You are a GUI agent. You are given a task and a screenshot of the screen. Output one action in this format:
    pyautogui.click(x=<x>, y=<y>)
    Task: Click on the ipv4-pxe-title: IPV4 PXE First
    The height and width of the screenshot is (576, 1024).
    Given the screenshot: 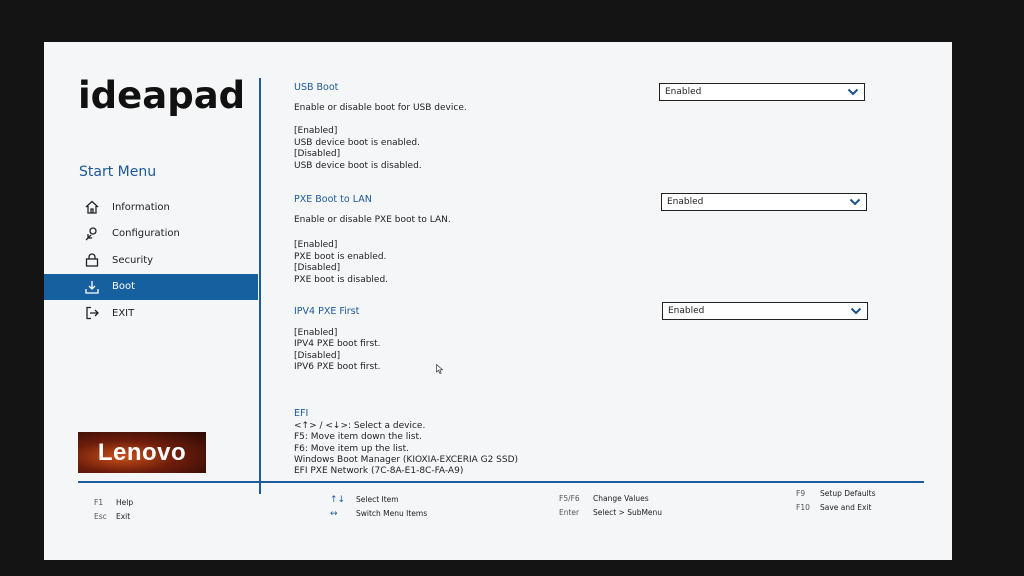 What is the action you would take?
    pyautogui.click(x=327, y=311)
    